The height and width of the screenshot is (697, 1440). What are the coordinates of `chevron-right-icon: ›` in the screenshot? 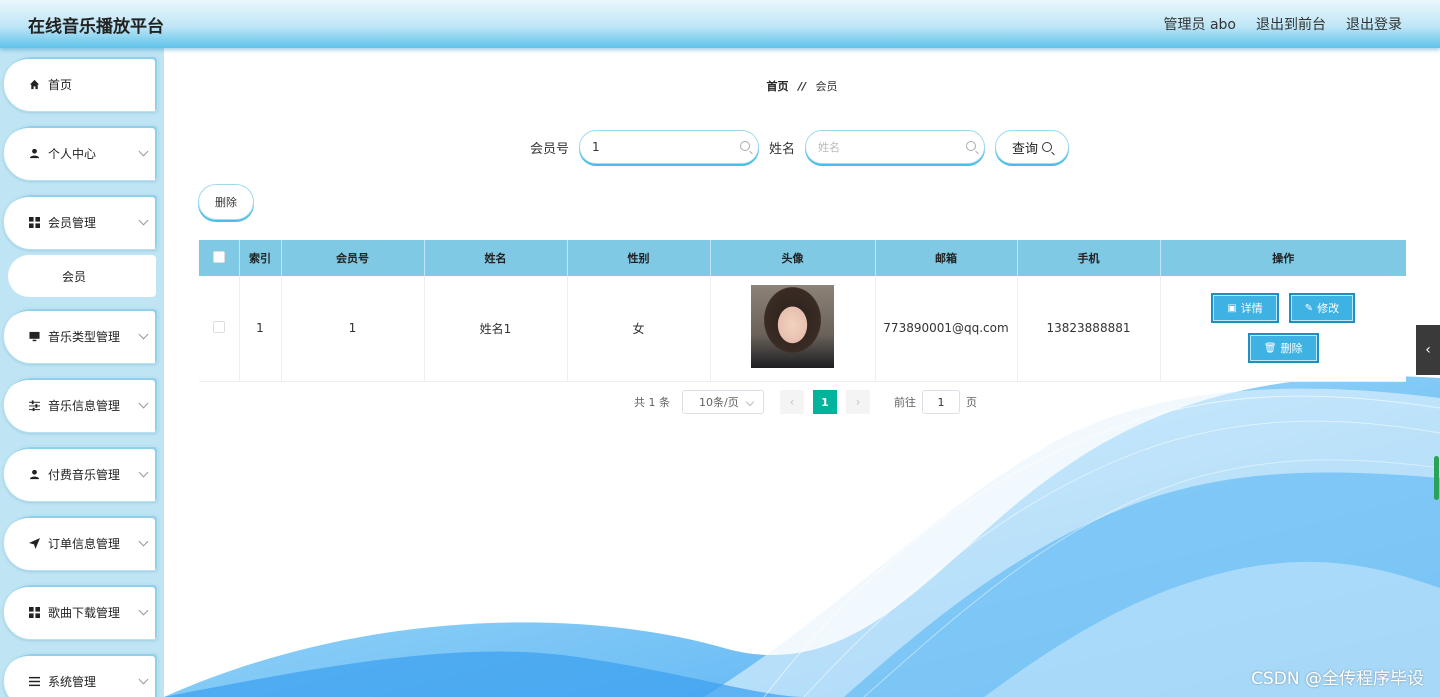 It's located at (858, 402).